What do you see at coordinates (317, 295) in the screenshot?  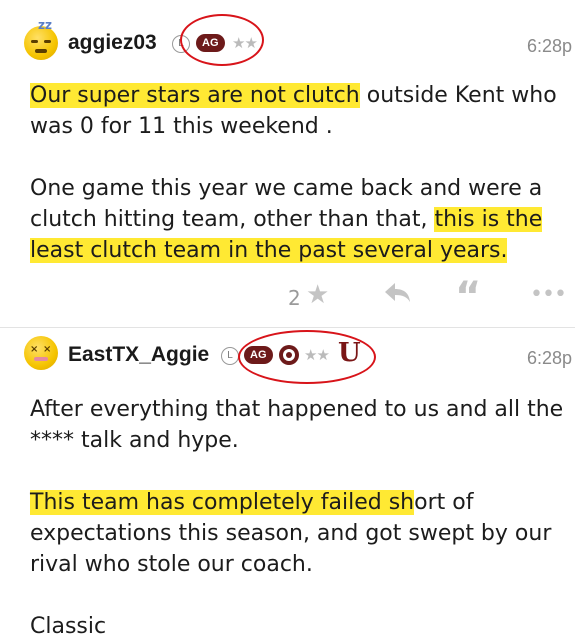 I see `star-icon: ★` at bounding box center [317, 295].